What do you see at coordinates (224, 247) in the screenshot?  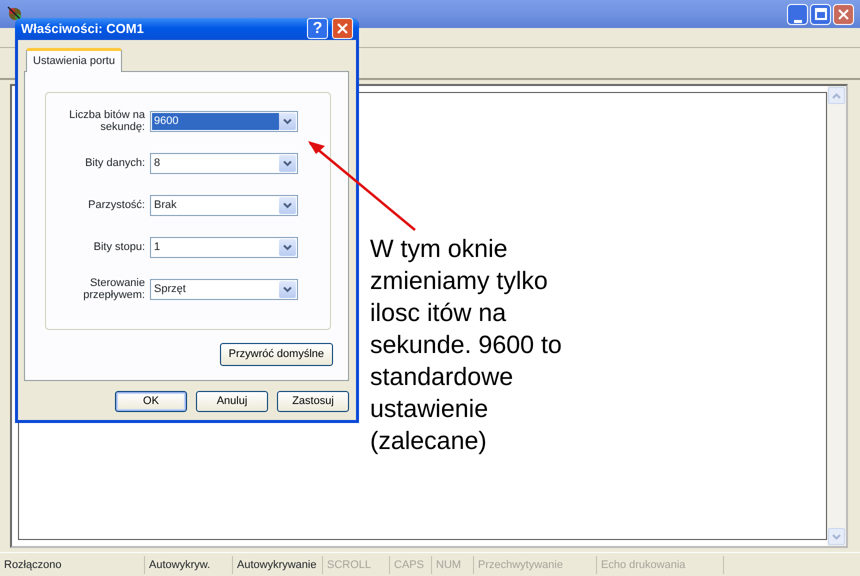 I see `dropdown-field: 1` at bounding box center [224, 247].